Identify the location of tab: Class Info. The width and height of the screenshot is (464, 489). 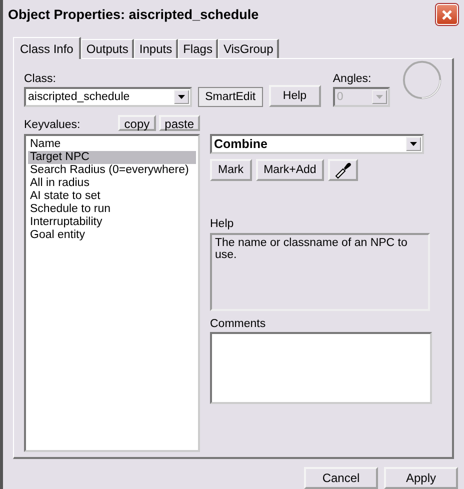
(47, 47).